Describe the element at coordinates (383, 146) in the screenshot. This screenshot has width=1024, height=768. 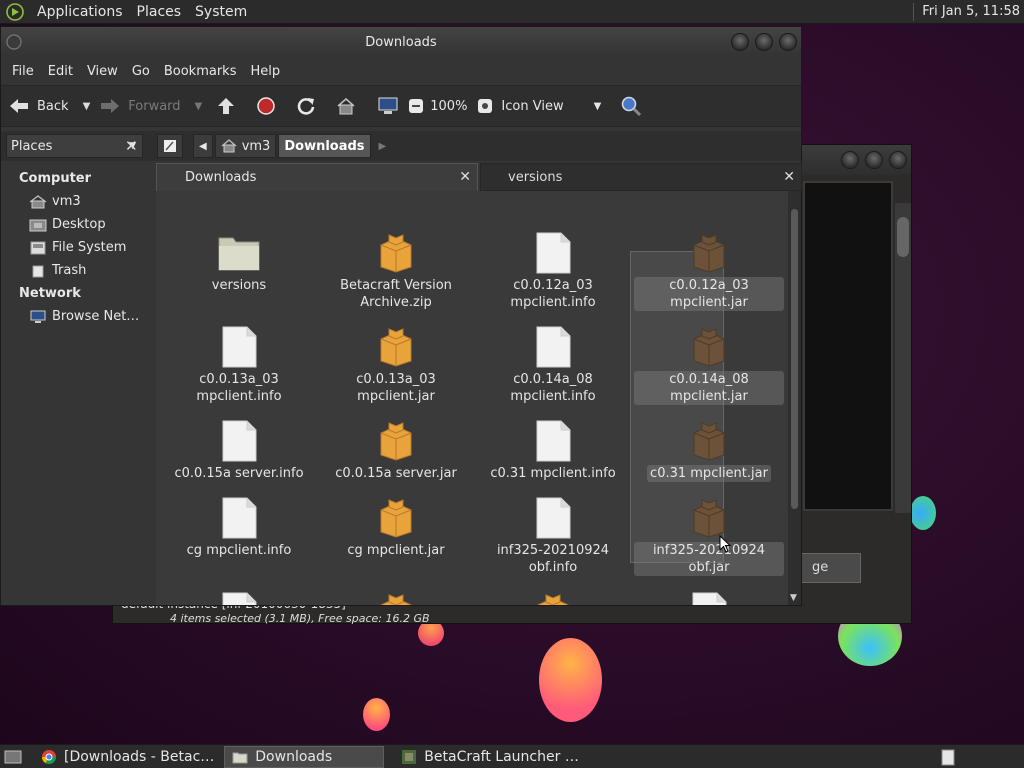
I see `path-scroll-right-button: ▶` at that location.